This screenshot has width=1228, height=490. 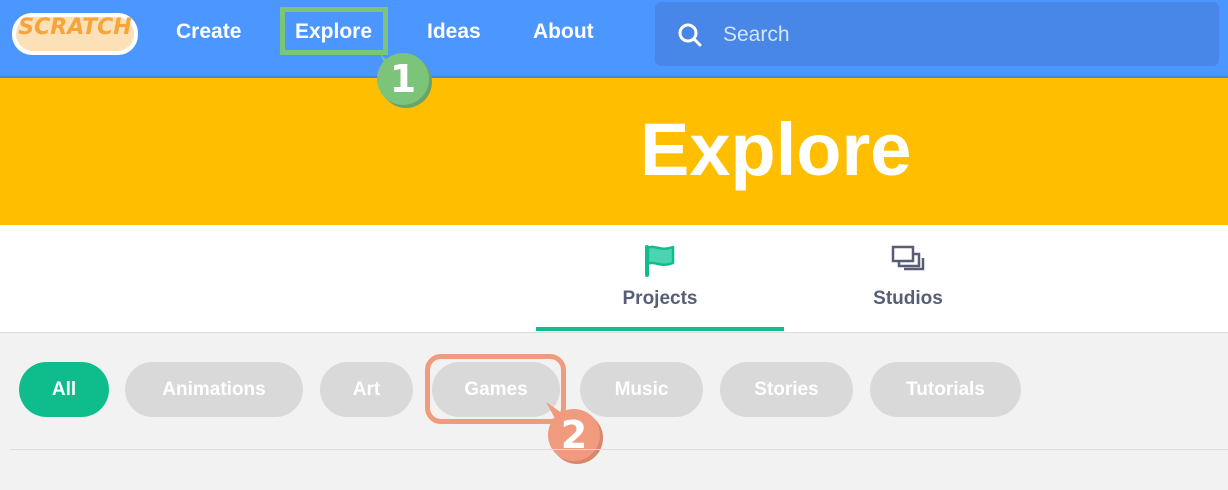 What do you see at coordinates (64, 389) in the screenshot?
I see `filter-all: All` at bounding box center [64, 389].